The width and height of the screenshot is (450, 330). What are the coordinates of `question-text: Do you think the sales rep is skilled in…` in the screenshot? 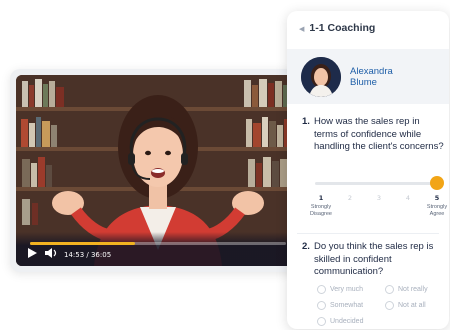 It's located at (374, 259).